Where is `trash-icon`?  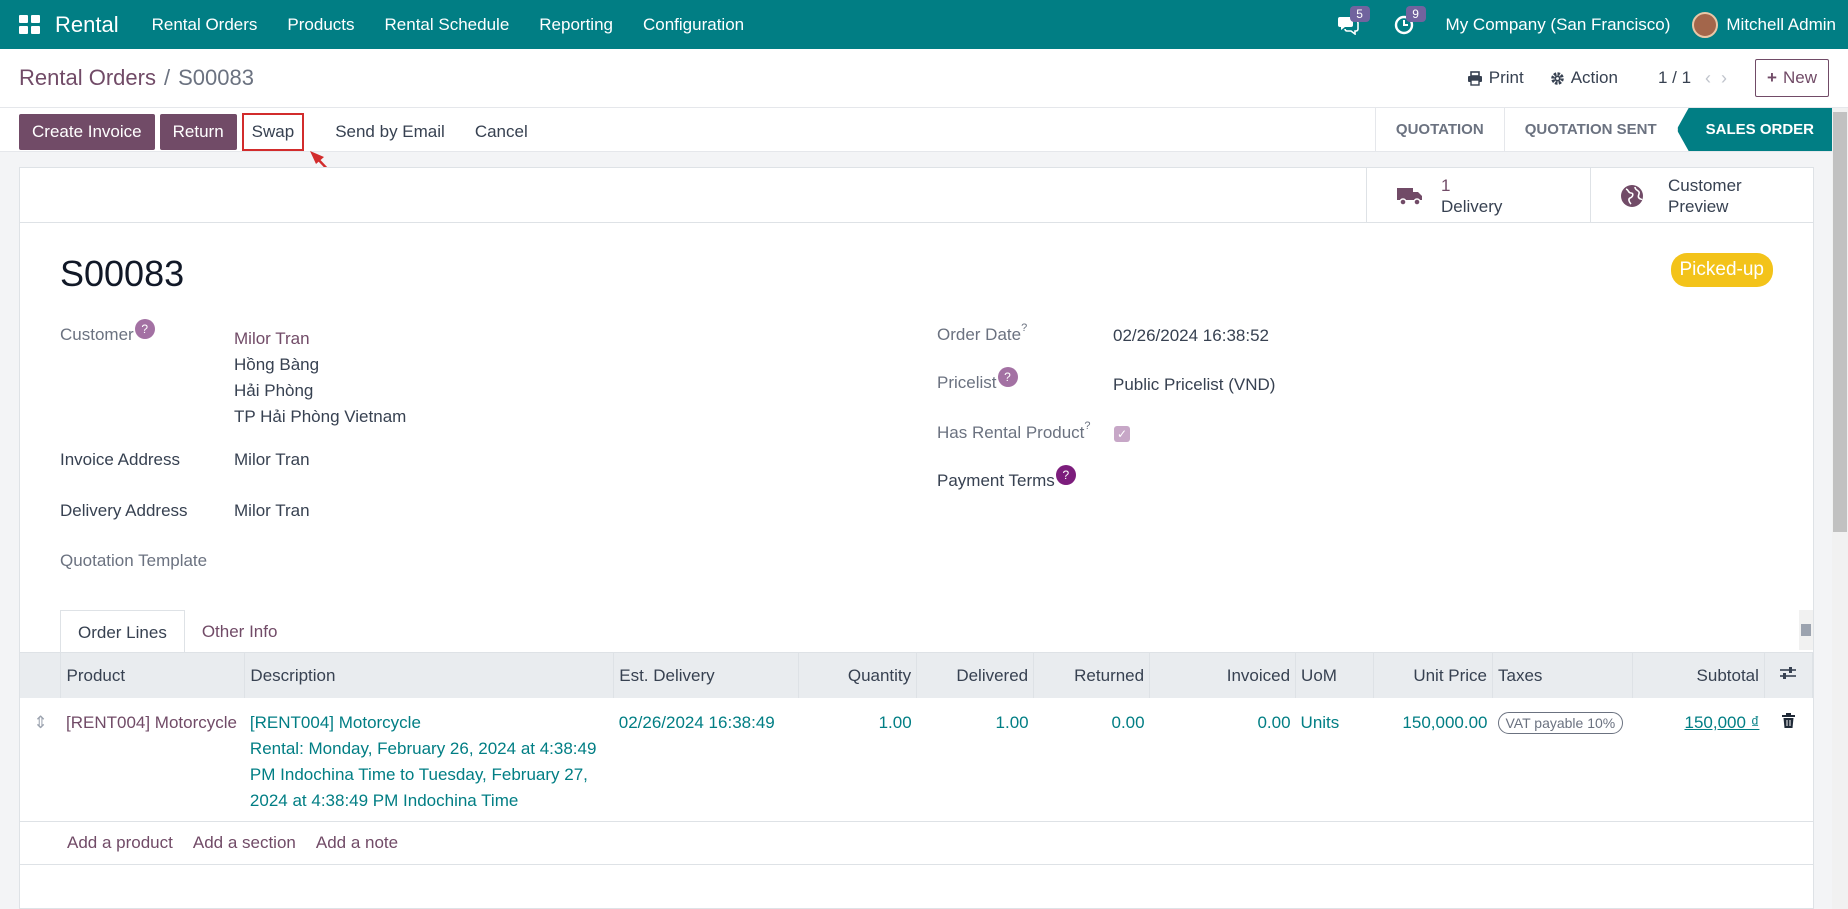
trash-icon is located at coordinates (1788, 720).